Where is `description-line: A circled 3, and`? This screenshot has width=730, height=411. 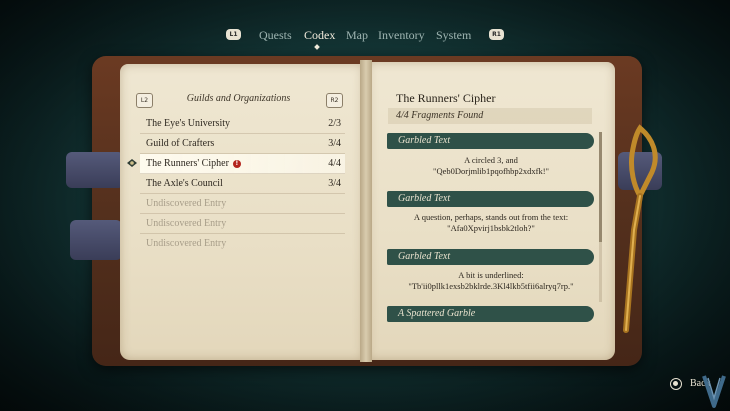 description-line: A circled 3, and is located at coordinates (491, 160).